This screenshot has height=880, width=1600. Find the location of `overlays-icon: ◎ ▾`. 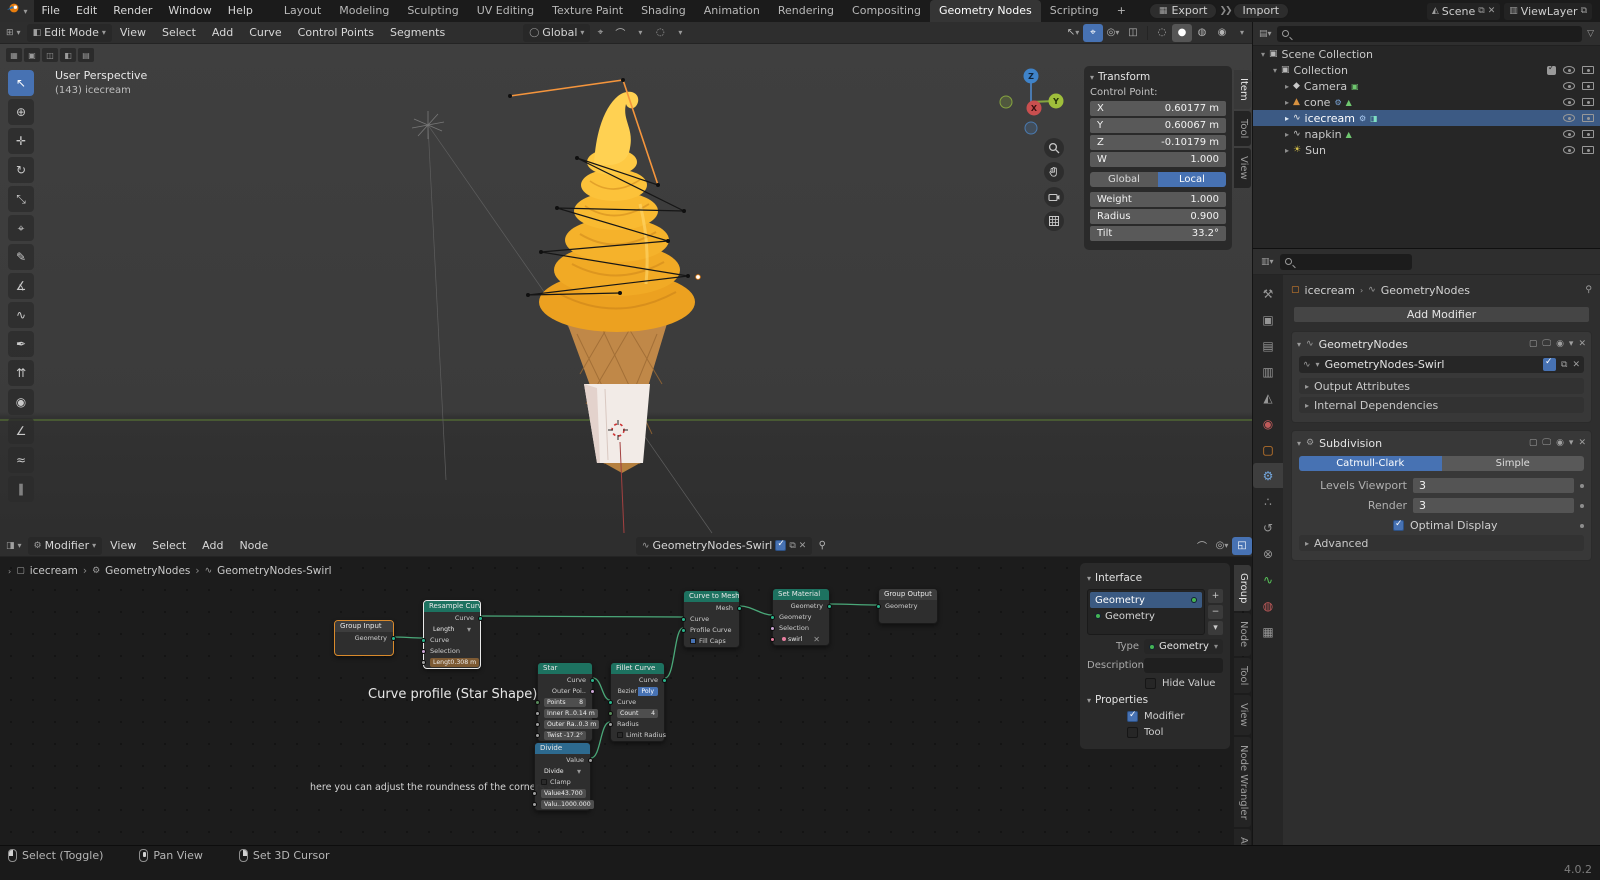

overlays-icon: ◎ ▾ is located at coordinates (1222, 546).